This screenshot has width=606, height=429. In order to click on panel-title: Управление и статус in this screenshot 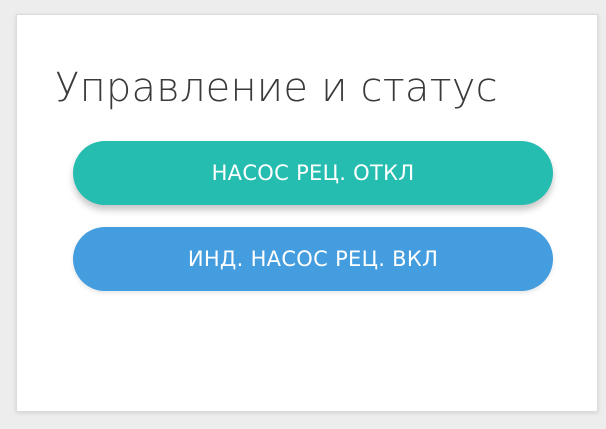, I will do `click(276, 88)`.